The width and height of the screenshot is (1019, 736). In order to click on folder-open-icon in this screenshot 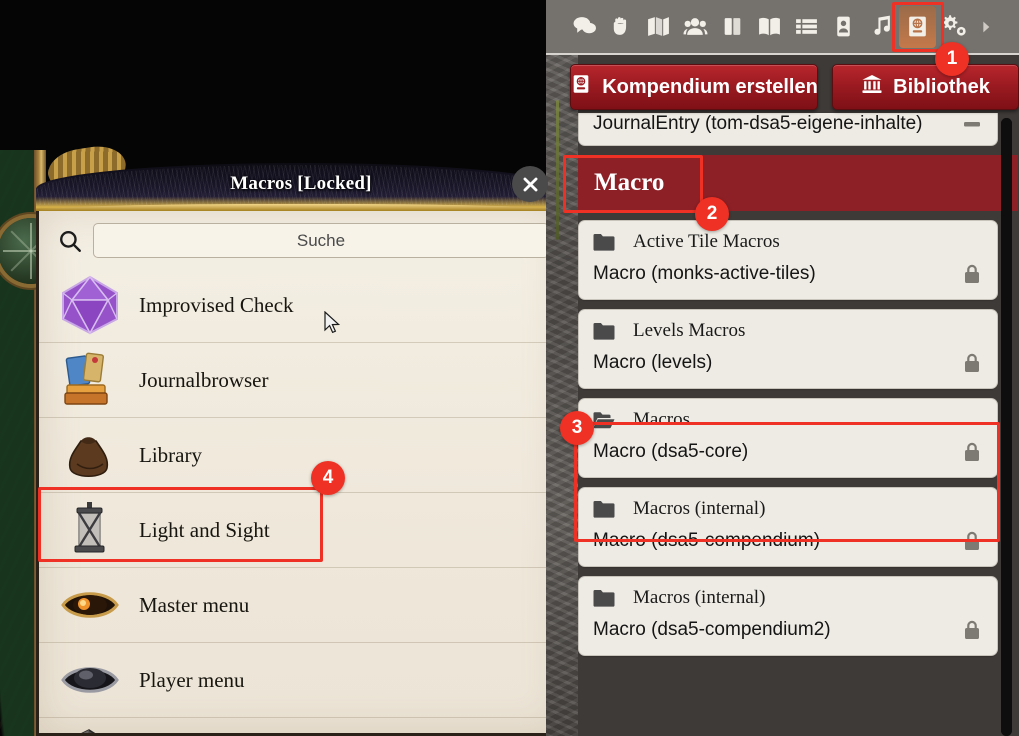, I will do `click(604, 420)`.